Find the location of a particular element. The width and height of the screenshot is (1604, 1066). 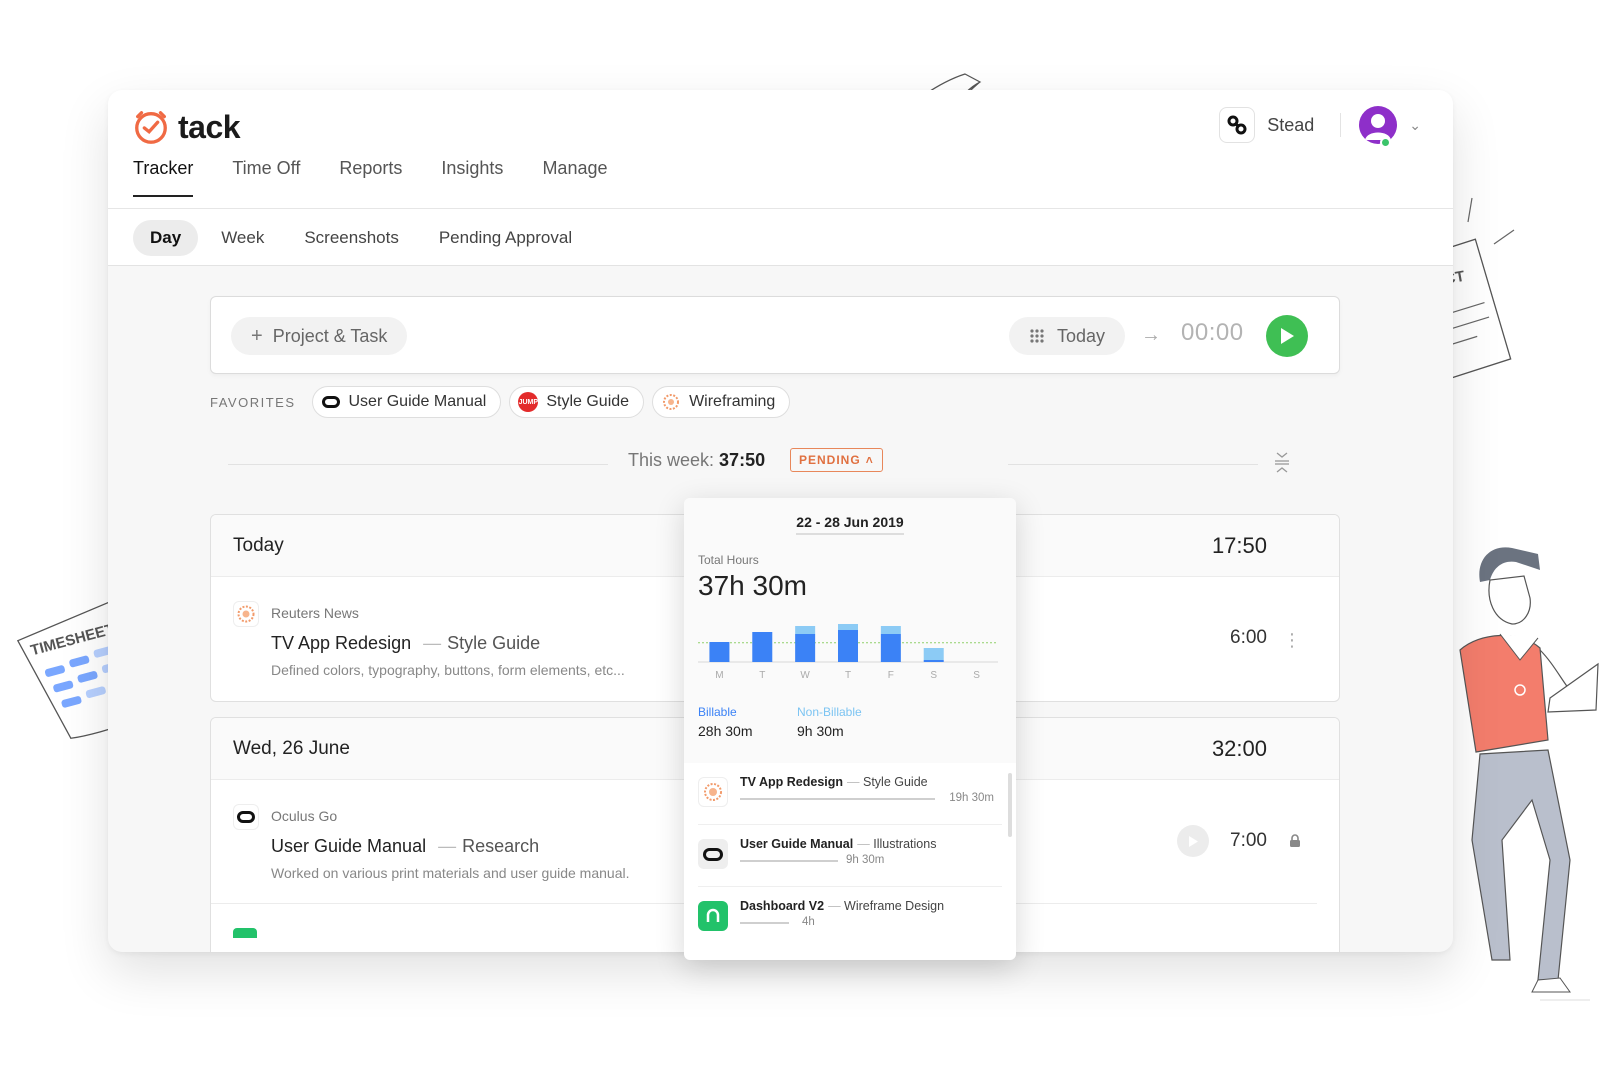

weekly-hours-chart: MTWTFSS is located at coordinates (848, 652).